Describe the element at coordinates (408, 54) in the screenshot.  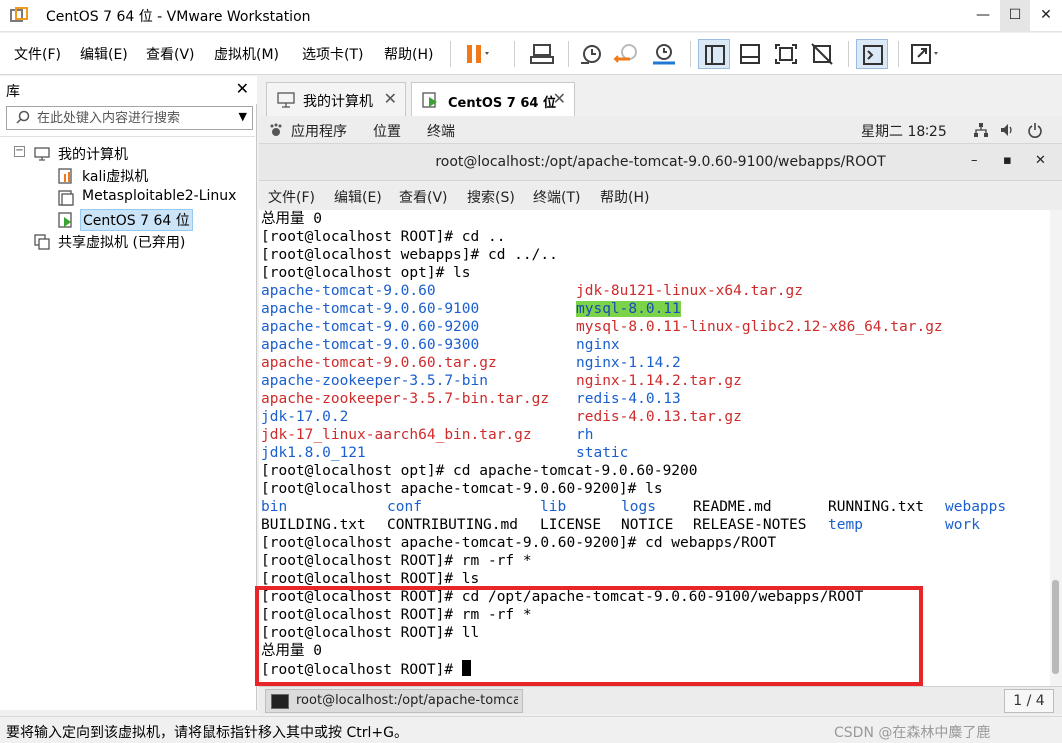
I see `menu-help: 帮助(H)` at that location.